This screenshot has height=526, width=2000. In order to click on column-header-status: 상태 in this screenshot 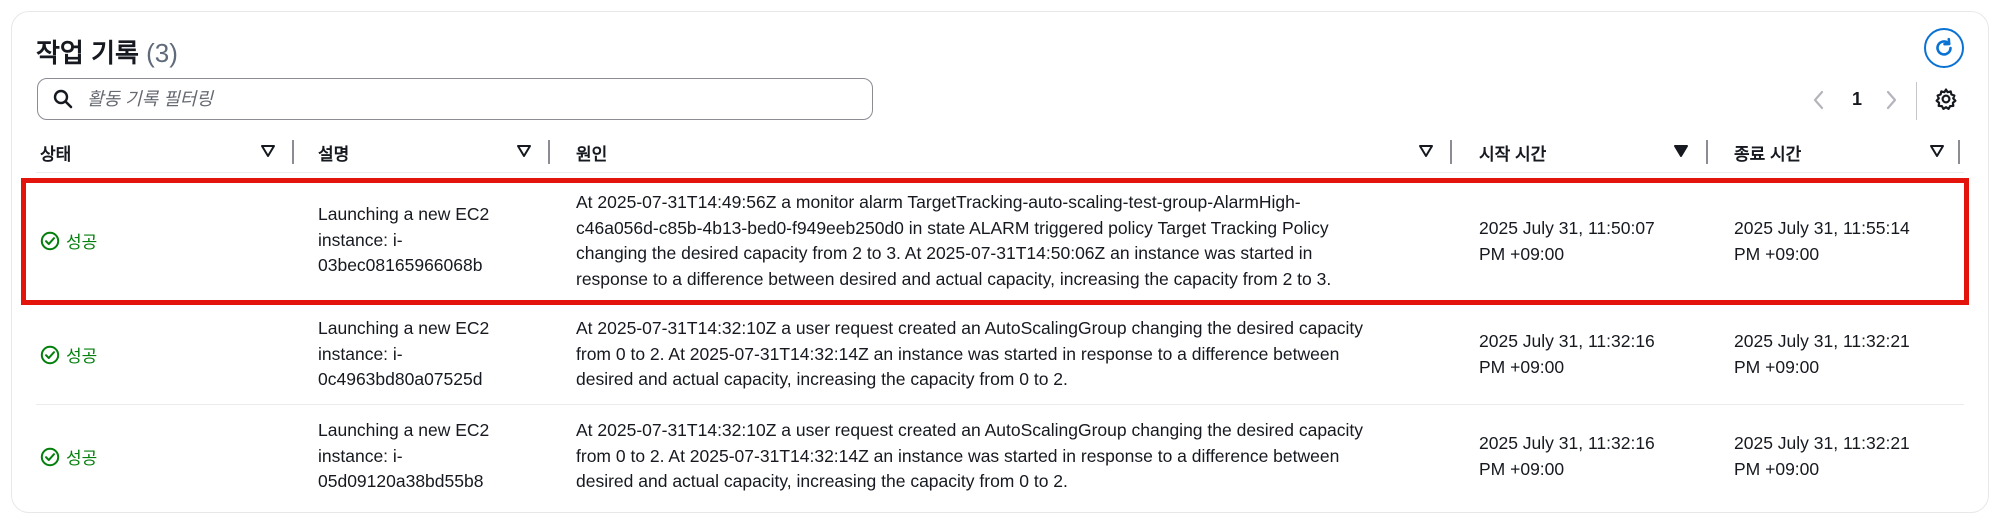, I will do `click(55, 152)`.